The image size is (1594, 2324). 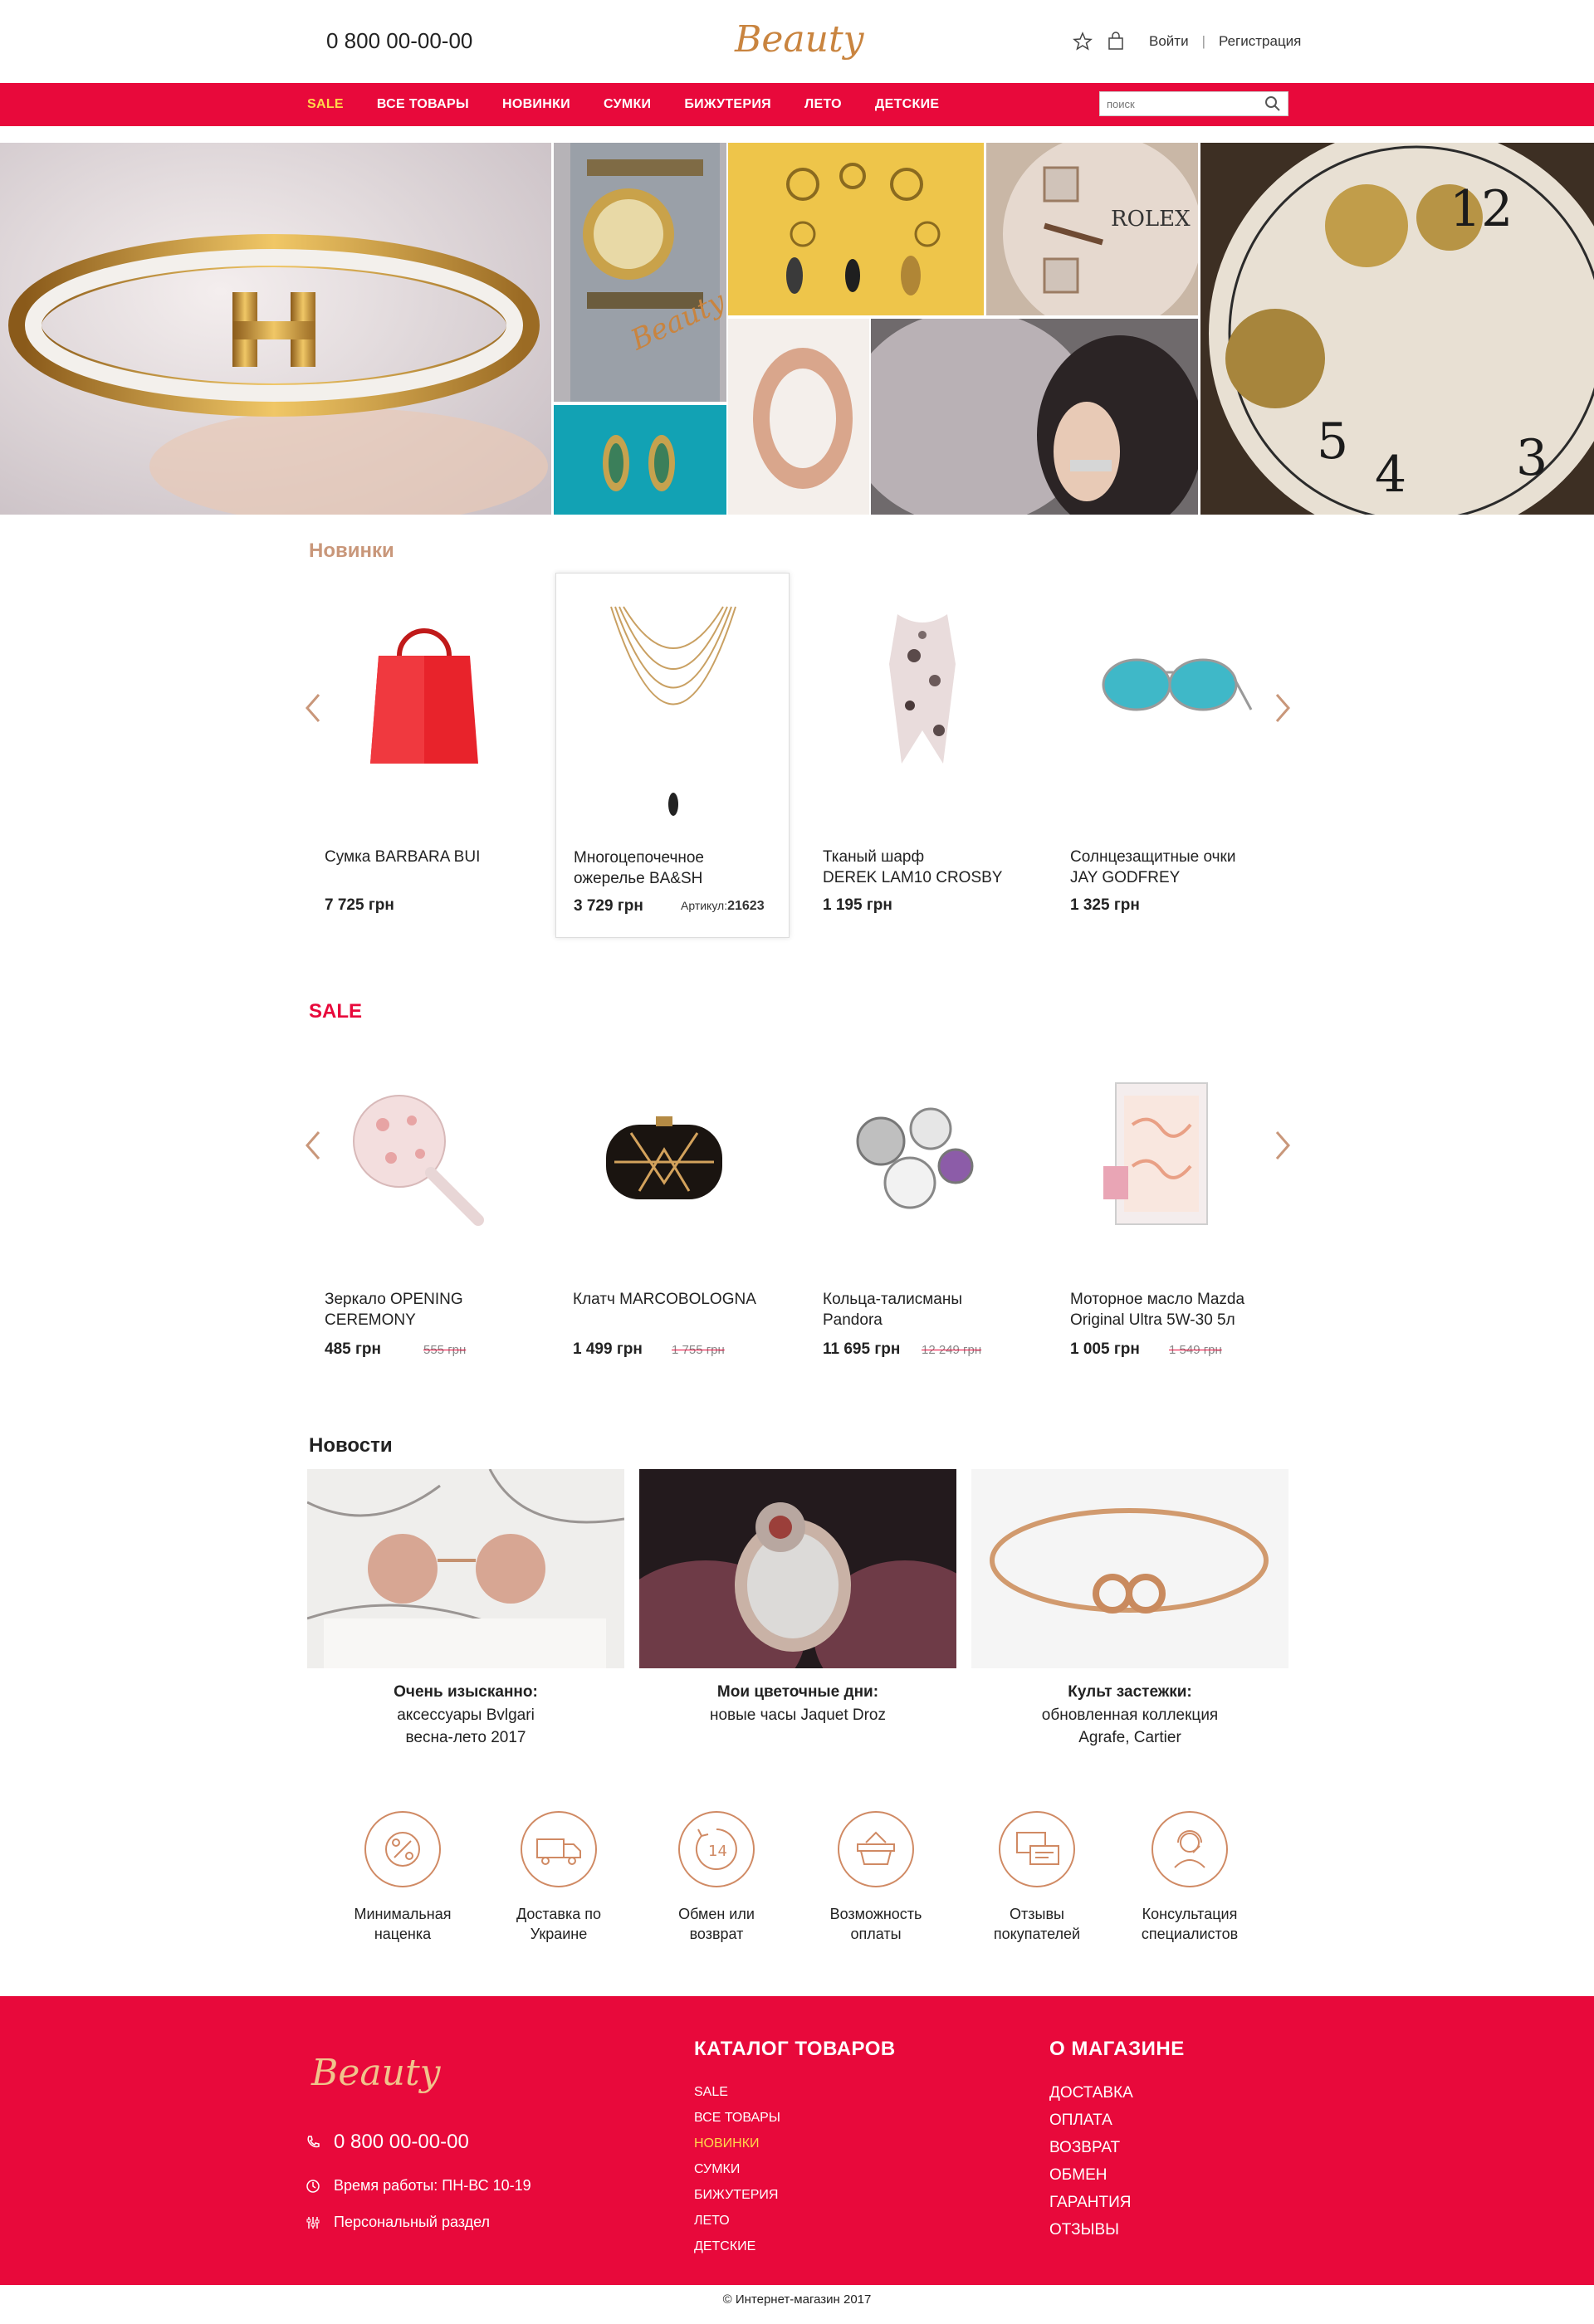 I want to click on product-name: Солнцезащитные очки JAY GODFREY, so click(x=1174, y=867).